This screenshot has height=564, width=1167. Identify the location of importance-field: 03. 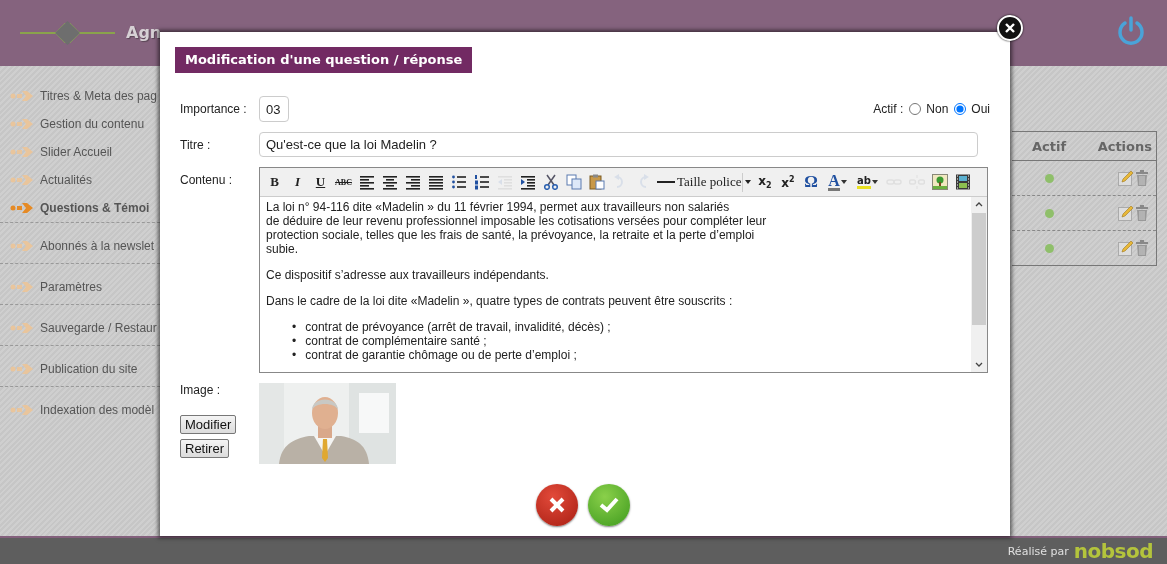
(274, 109).